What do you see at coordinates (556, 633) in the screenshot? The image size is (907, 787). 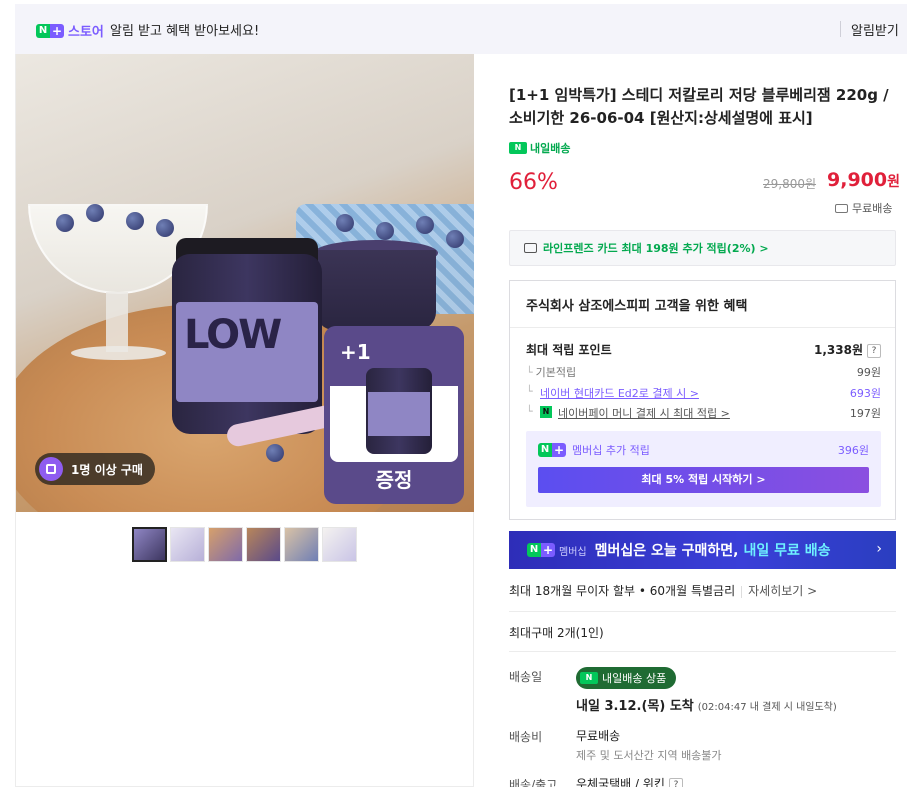 I see `max-purchase-text: 최대구매 2개(1인)` at bounding box center [556, 633].